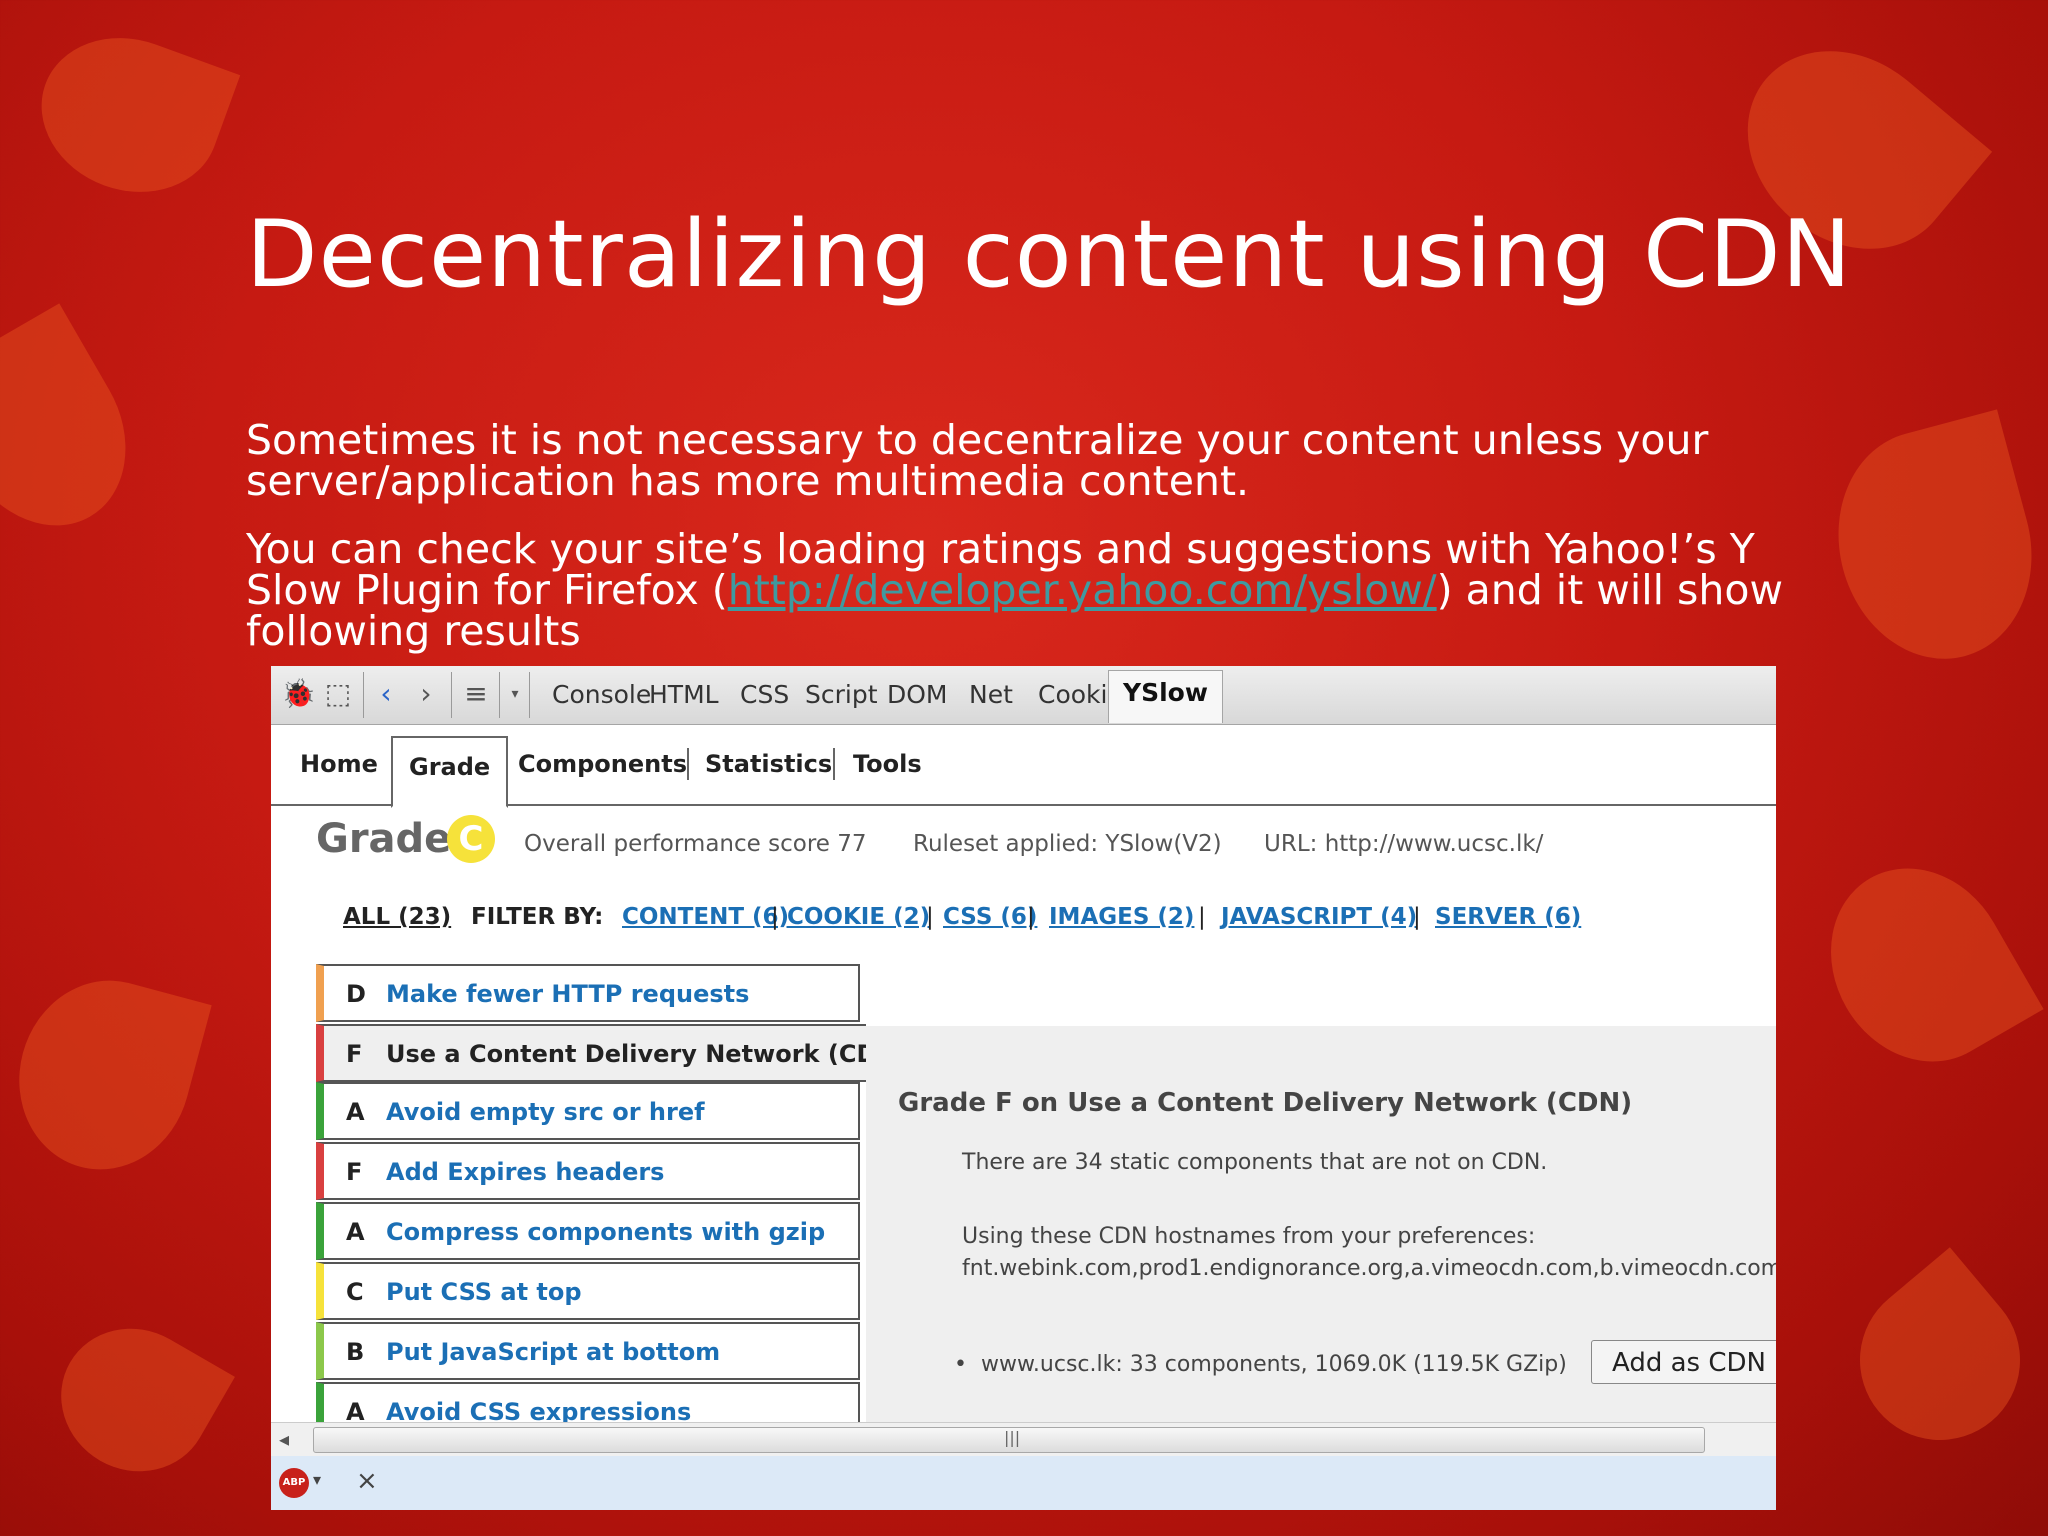 The height and width of the screenshot is (1536, 2048). Describe the element at coordinates (545, 1112) in the screenshot. I see `rule-title: Avoid empty src or href` at that location.